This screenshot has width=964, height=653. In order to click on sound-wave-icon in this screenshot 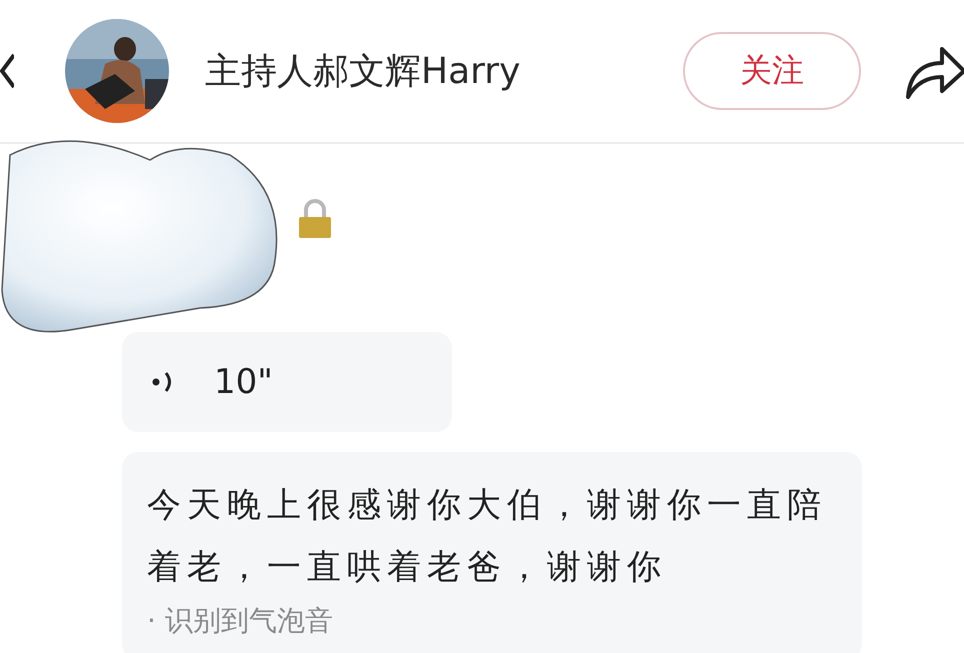, I will do `click(163, 382)`.